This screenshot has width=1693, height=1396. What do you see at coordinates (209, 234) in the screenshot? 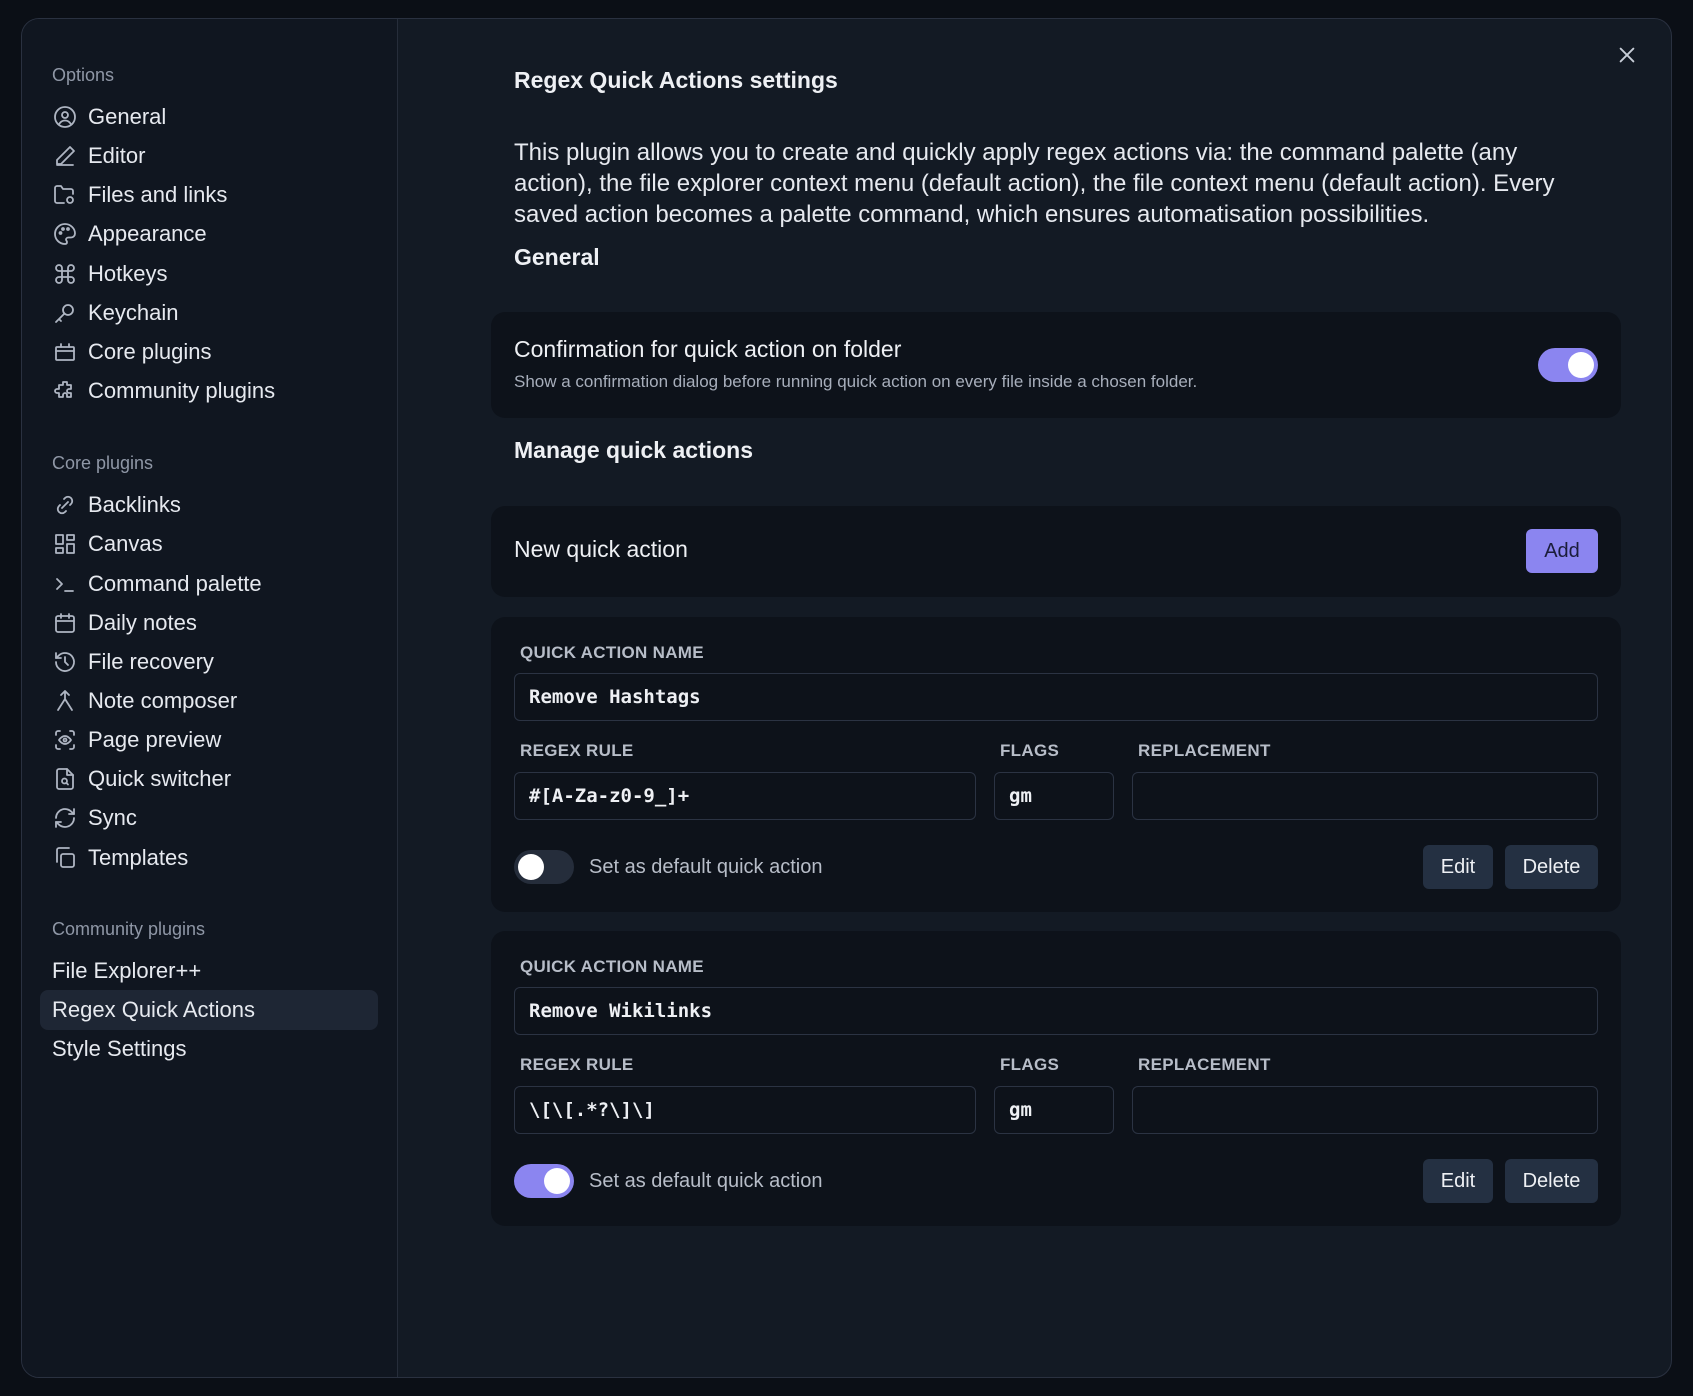
I see `sidebar-item-appearance: Appearance` at bounding box center [209, 234].